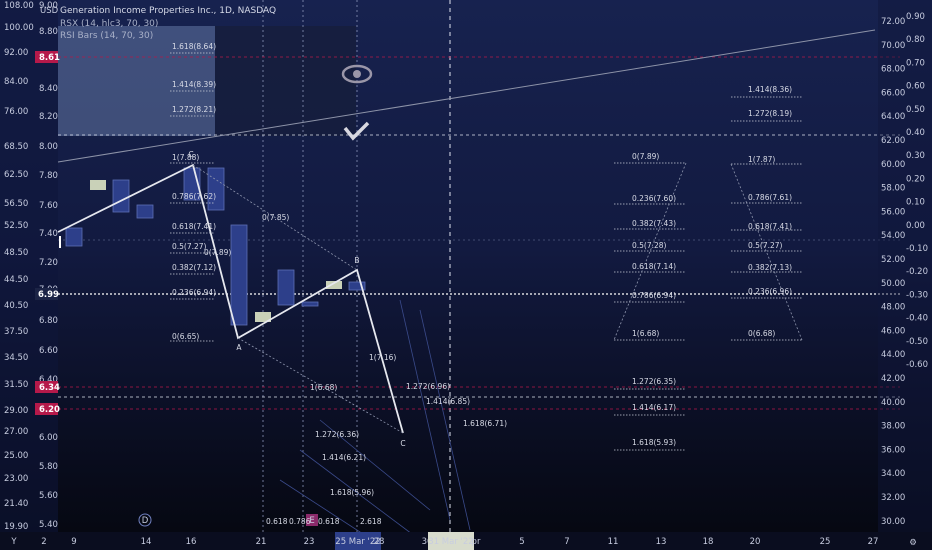 Image resolution: width=932 pixels, height=550 pixels. What do you see at coordinates (48, 496) in the screenshot?
I see `left-inner-axis-label: 5.60` at bounding box center [48, 496].